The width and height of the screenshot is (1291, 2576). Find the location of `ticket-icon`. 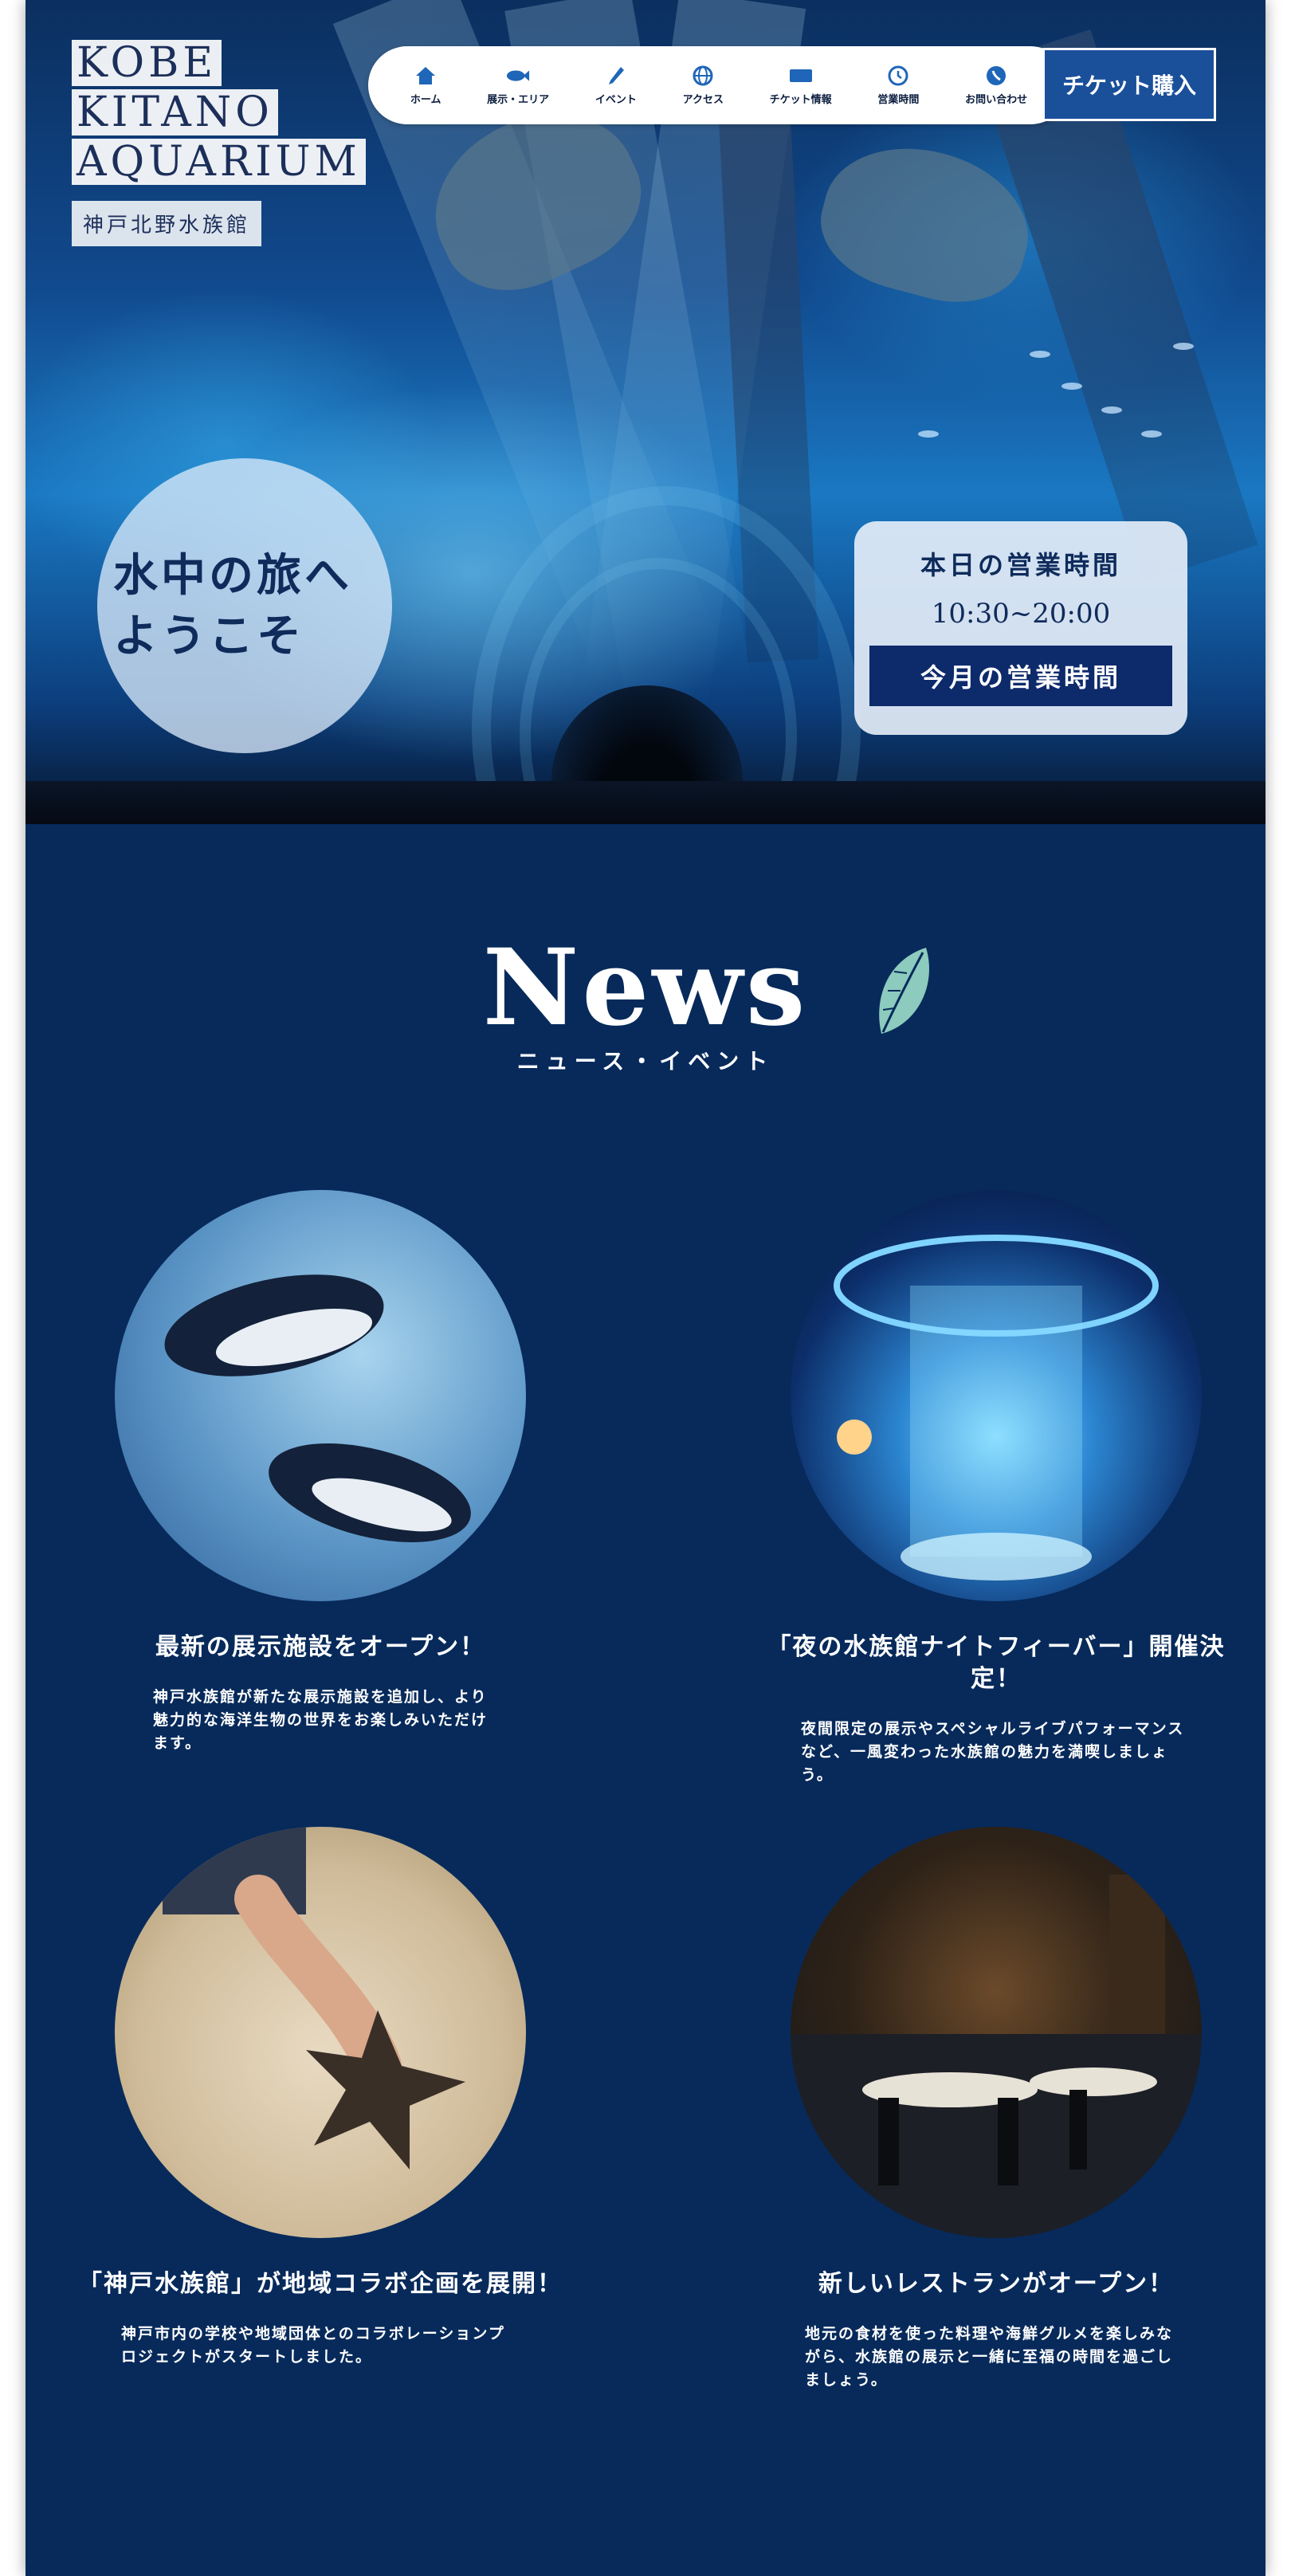

ticket-icon is located at coordinates (801, 75).